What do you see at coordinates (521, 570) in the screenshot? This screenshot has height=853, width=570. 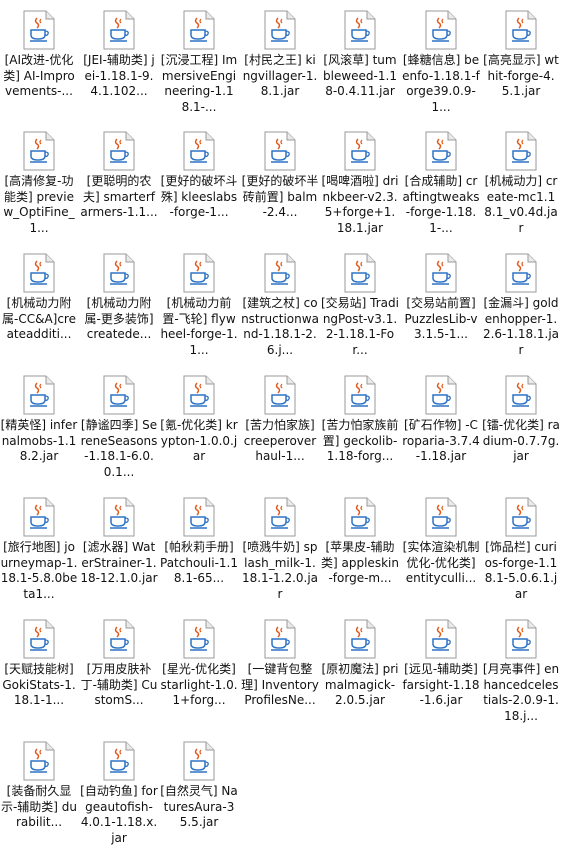 I see `file-name-label: [饰品栏] curios-forge-1.18.1-5.0.6.1.jar` at bounding box center [521, 570].